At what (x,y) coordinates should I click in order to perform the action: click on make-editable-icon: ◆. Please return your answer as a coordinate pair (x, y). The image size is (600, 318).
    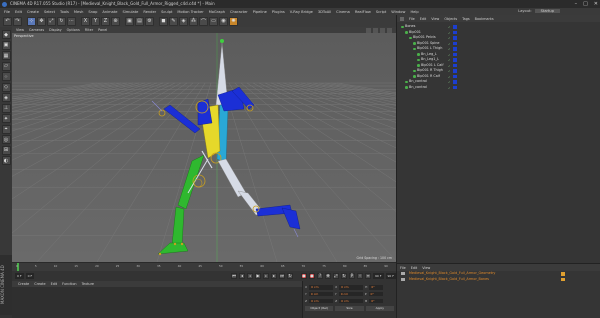
    Looking at the image, I should click on (6, 34).